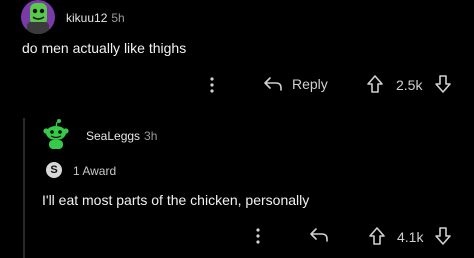 The height and width of the screenshot is (258, 474). Describe the element at coordinates (121, 136) in the screenshot. I see `reply-author: SeaLeggs 3h` at that location.